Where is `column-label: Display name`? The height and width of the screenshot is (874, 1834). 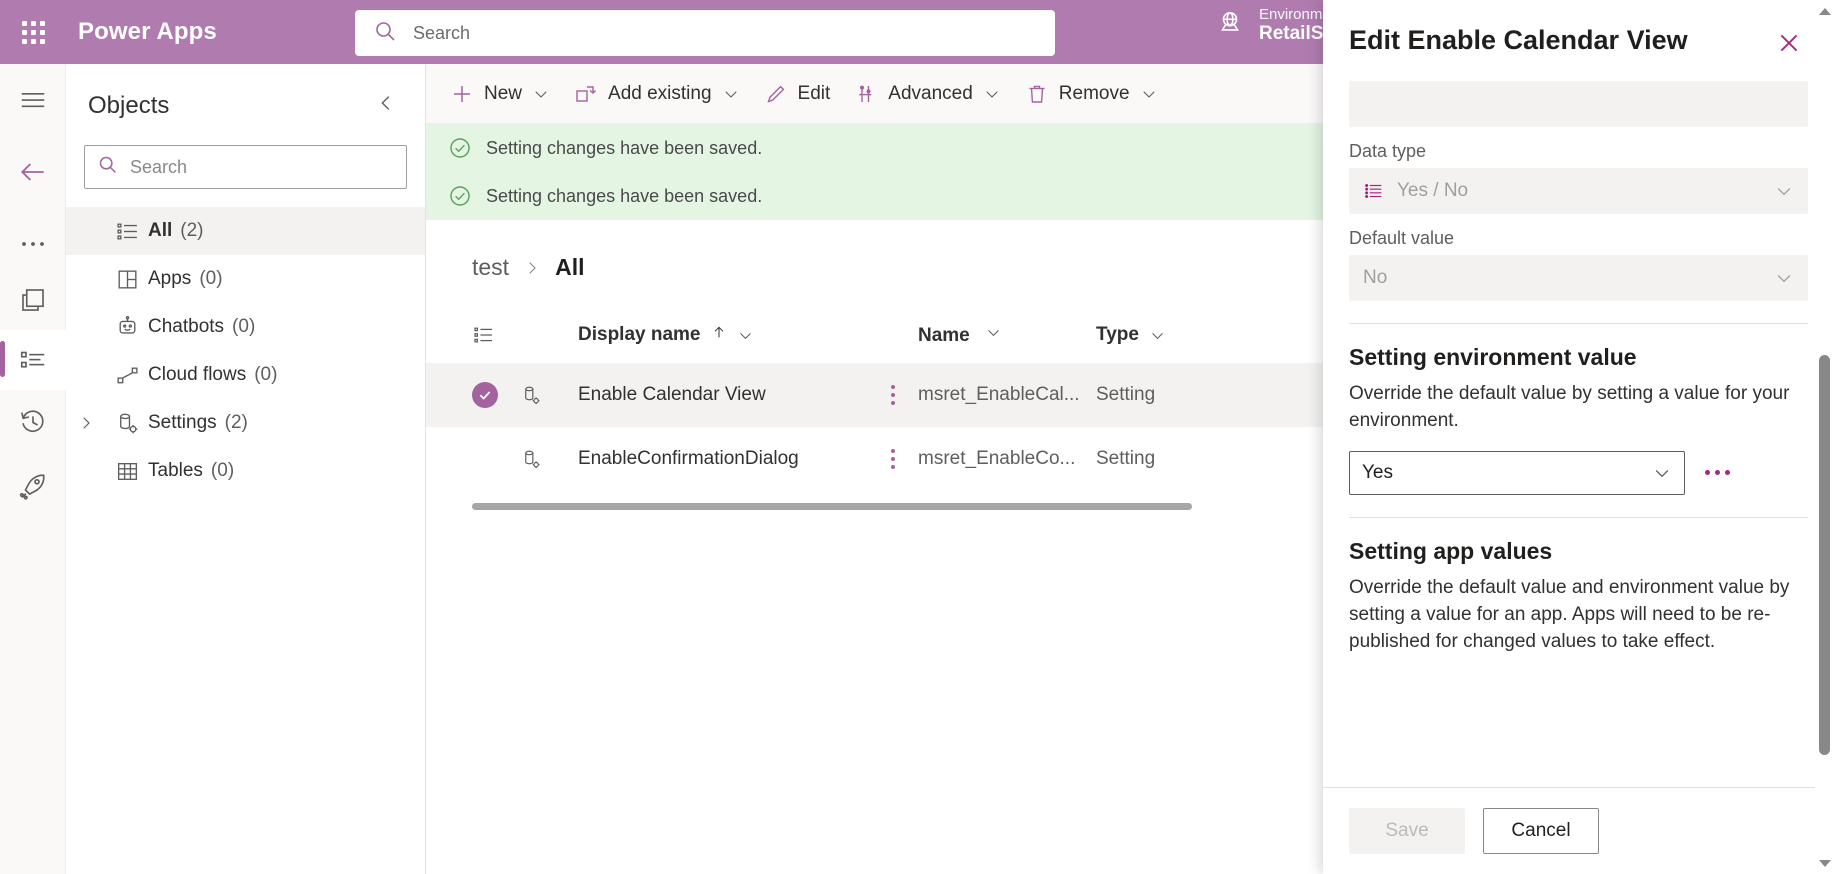 column-label: Display name is located at coordinates (639, 334).